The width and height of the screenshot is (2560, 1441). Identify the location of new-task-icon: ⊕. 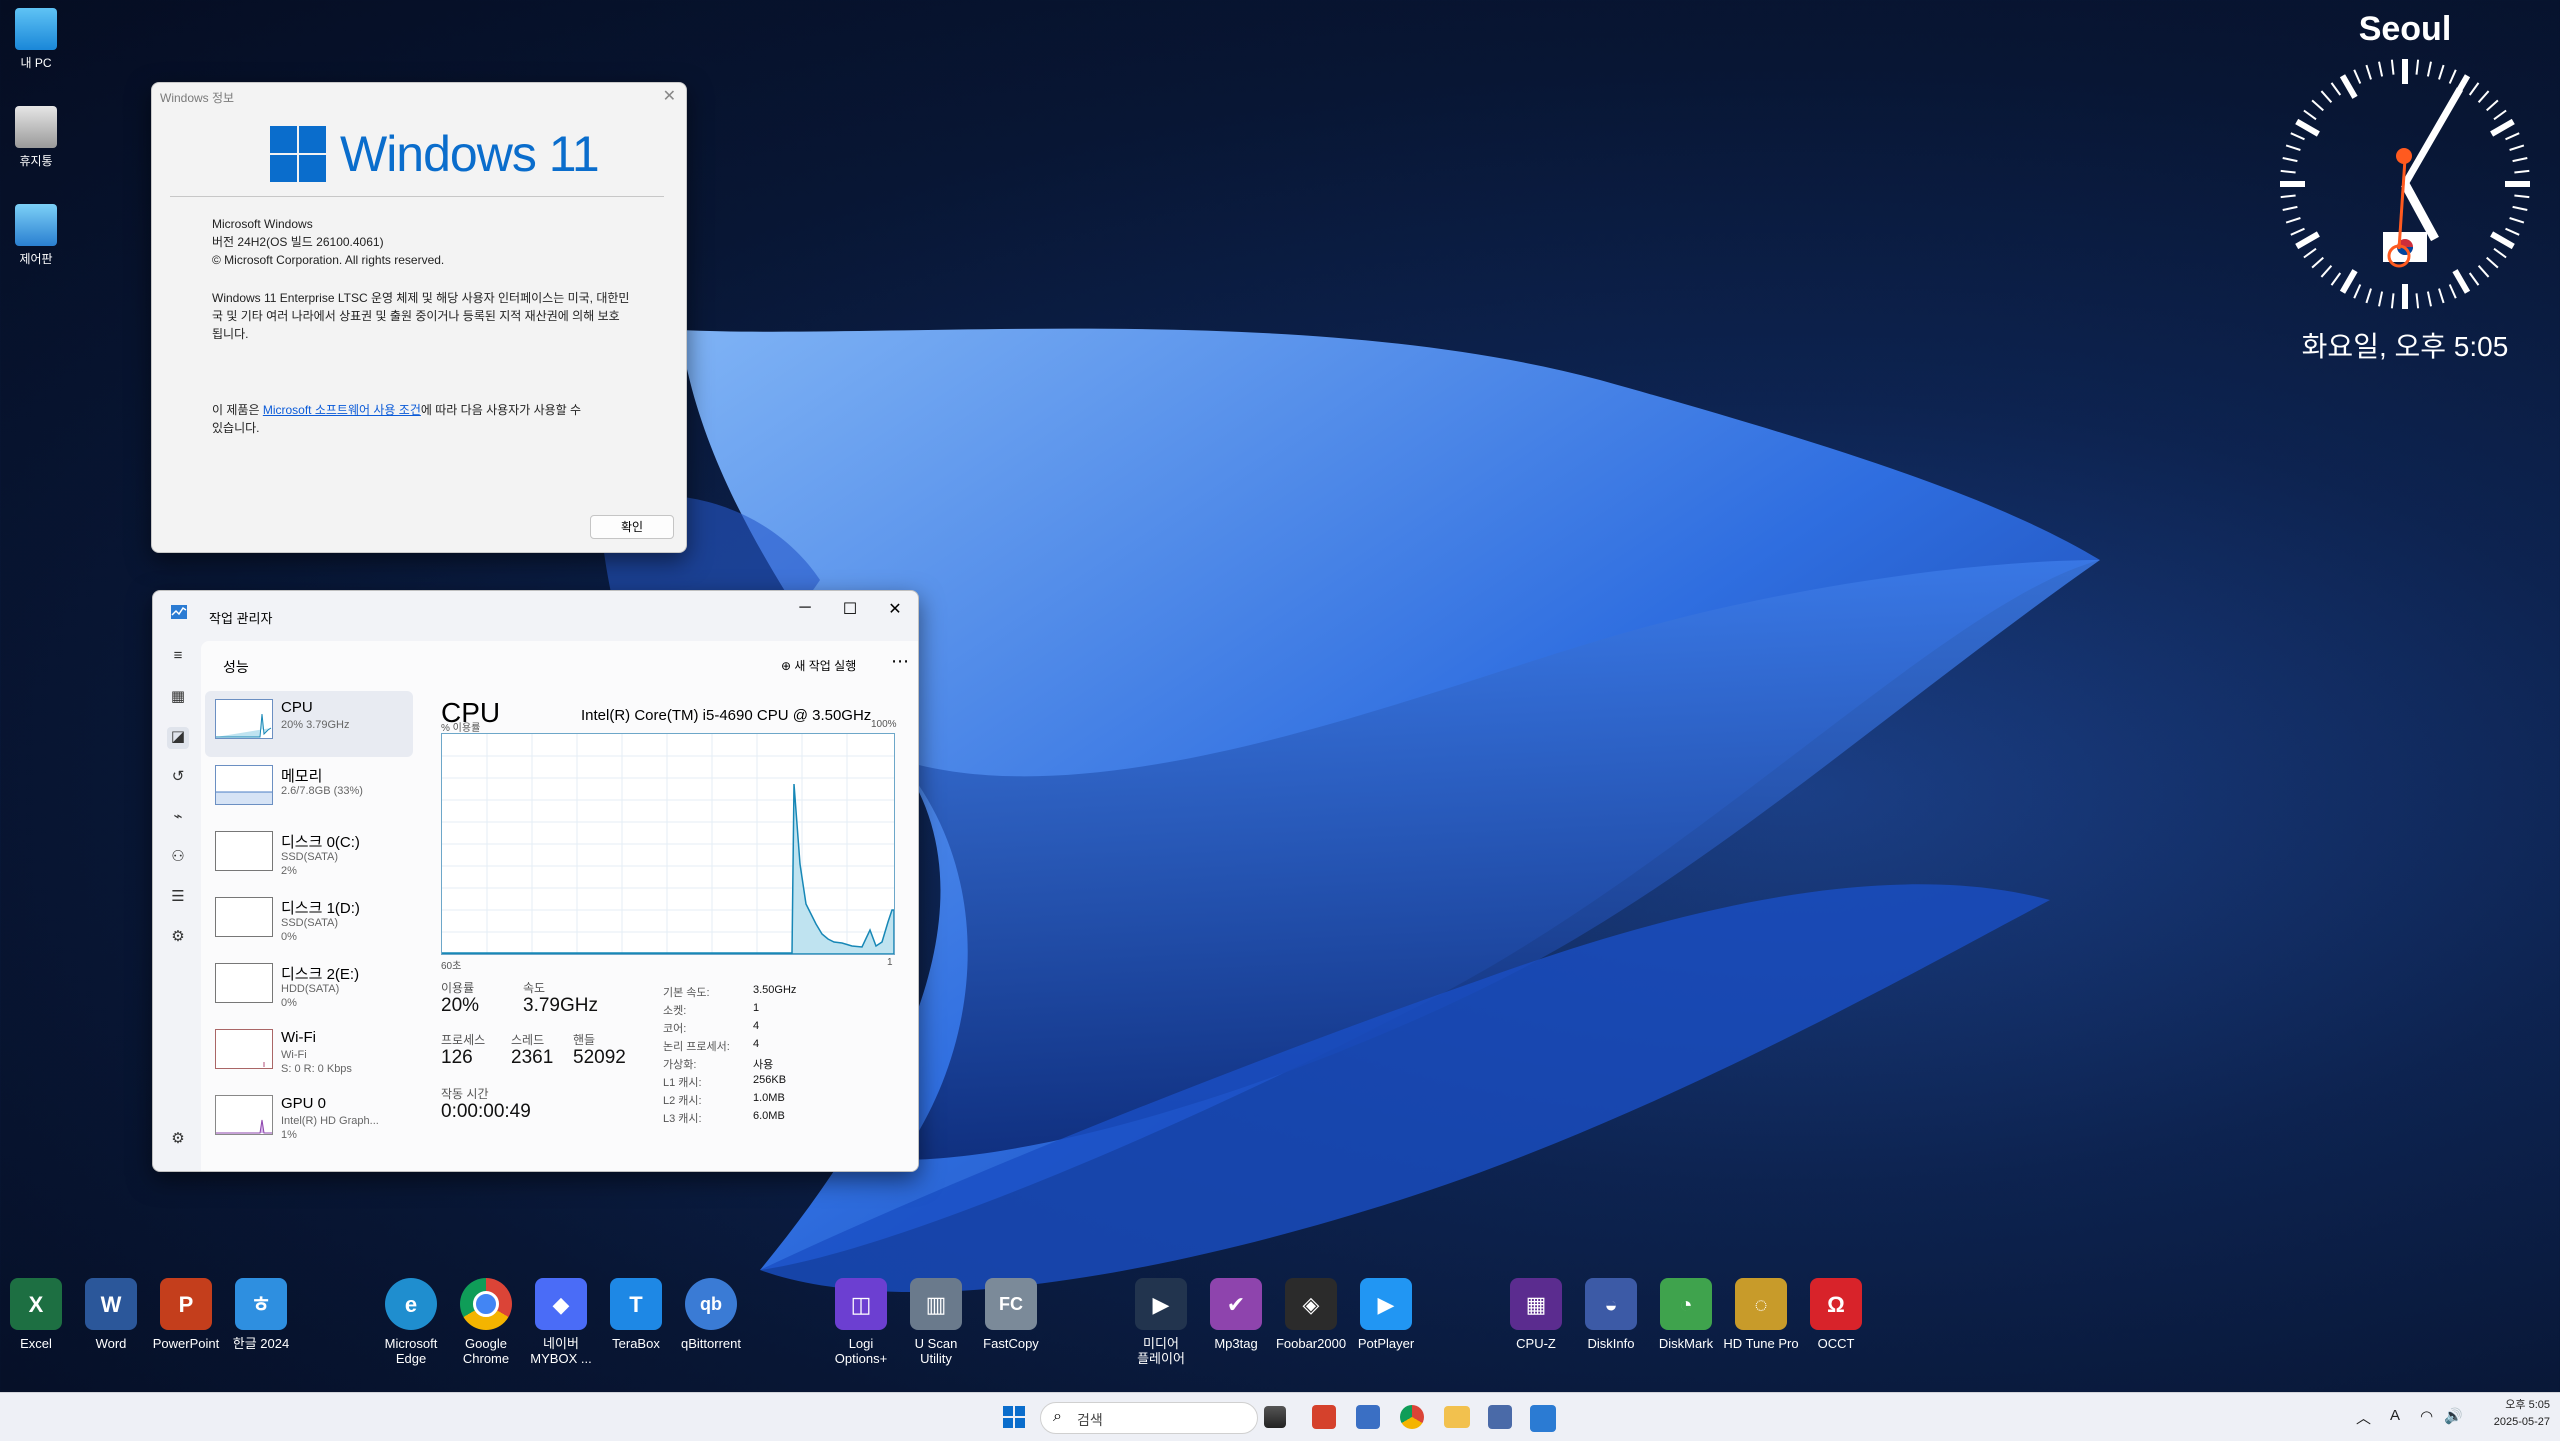
(788, 666).